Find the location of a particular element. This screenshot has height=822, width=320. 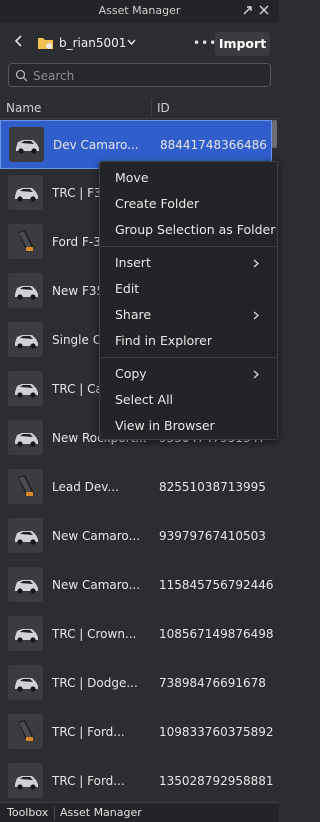

tab-toolbox: Toolbox is located at coordinates (27, 812).